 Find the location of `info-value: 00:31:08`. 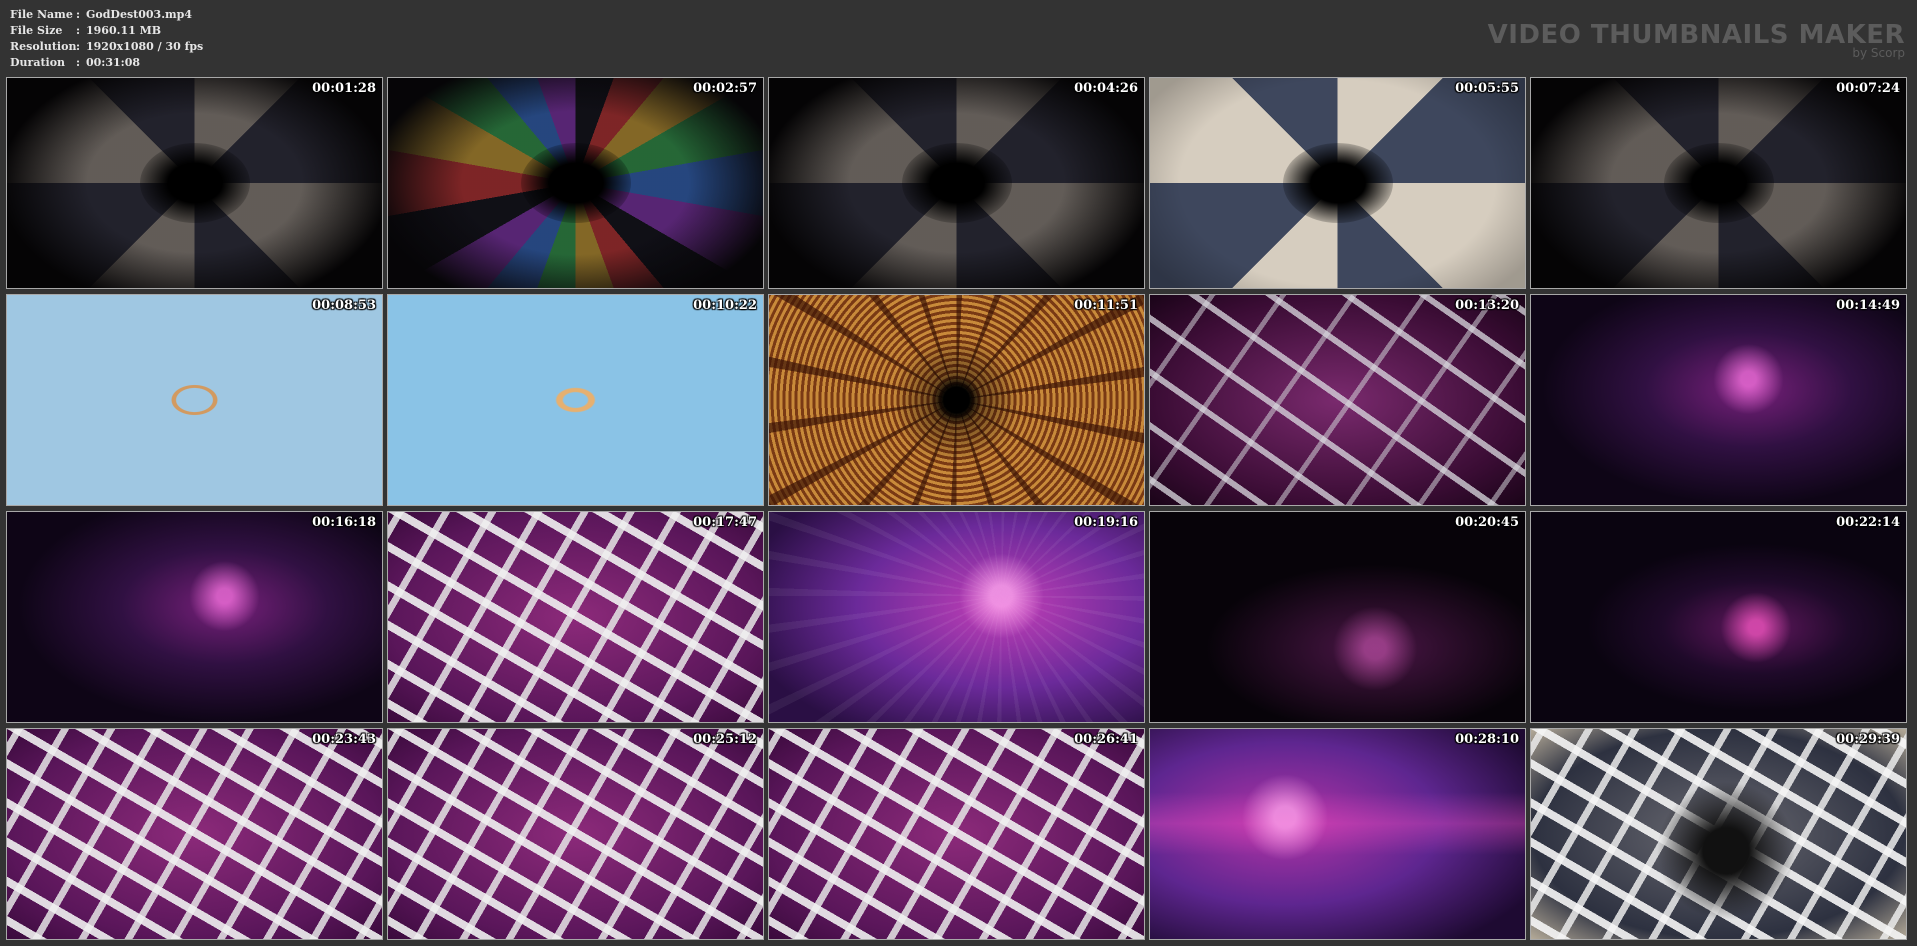

info-value: 00:31:08 is located at coordinates (113, 62).